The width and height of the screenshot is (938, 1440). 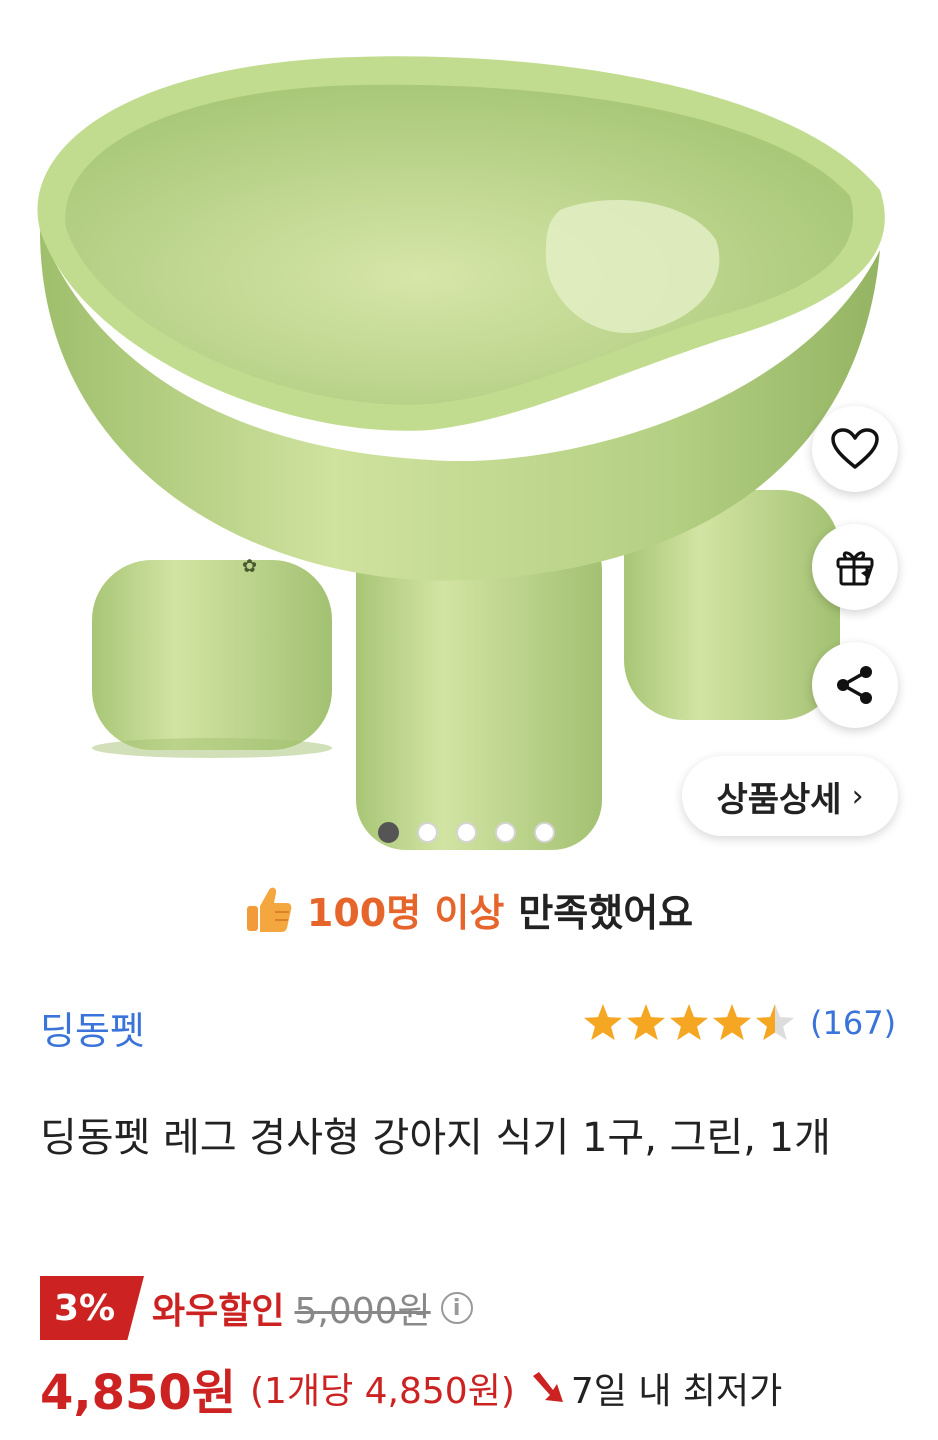 What do you see at coordinates (138, 1393) in the screenshot?
I see `sale-price: 4,850원` at bounding box center [138, 1393].